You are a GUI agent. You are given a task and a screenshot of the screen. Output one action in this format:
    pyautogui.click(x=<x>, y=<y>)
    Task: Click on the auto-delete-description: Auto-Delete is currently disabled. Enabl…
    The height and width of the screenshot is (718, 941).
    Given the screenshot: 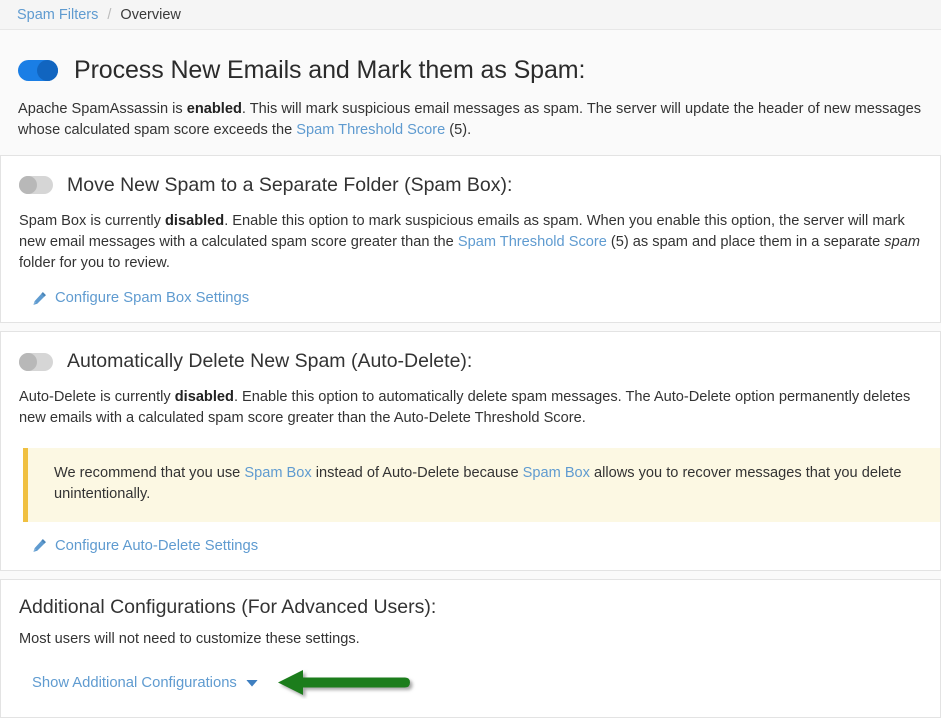 What is the action you would take?
    pyautogui.click(x=470, y=408)
    